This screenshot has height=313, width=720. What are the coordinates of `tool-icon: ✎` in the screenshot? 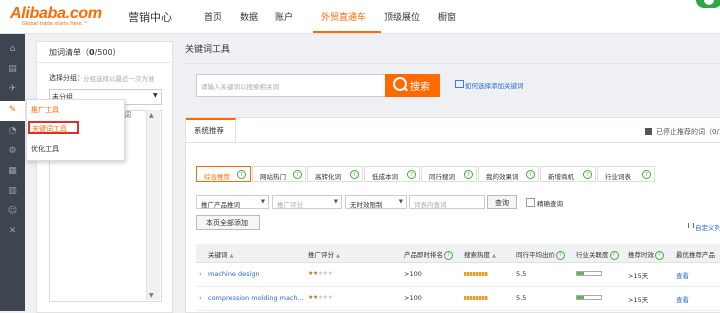 It's located at (12, 110).